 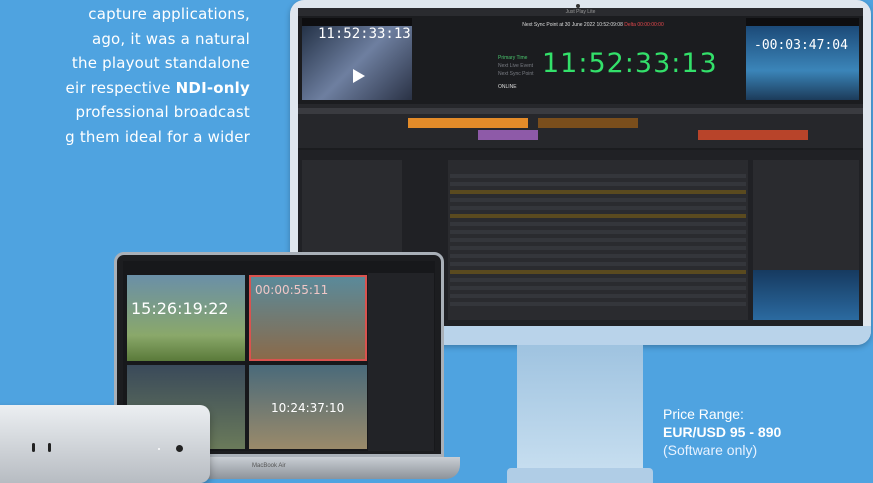 I want to click on imac-stand-base, so click(x=580, y=475).